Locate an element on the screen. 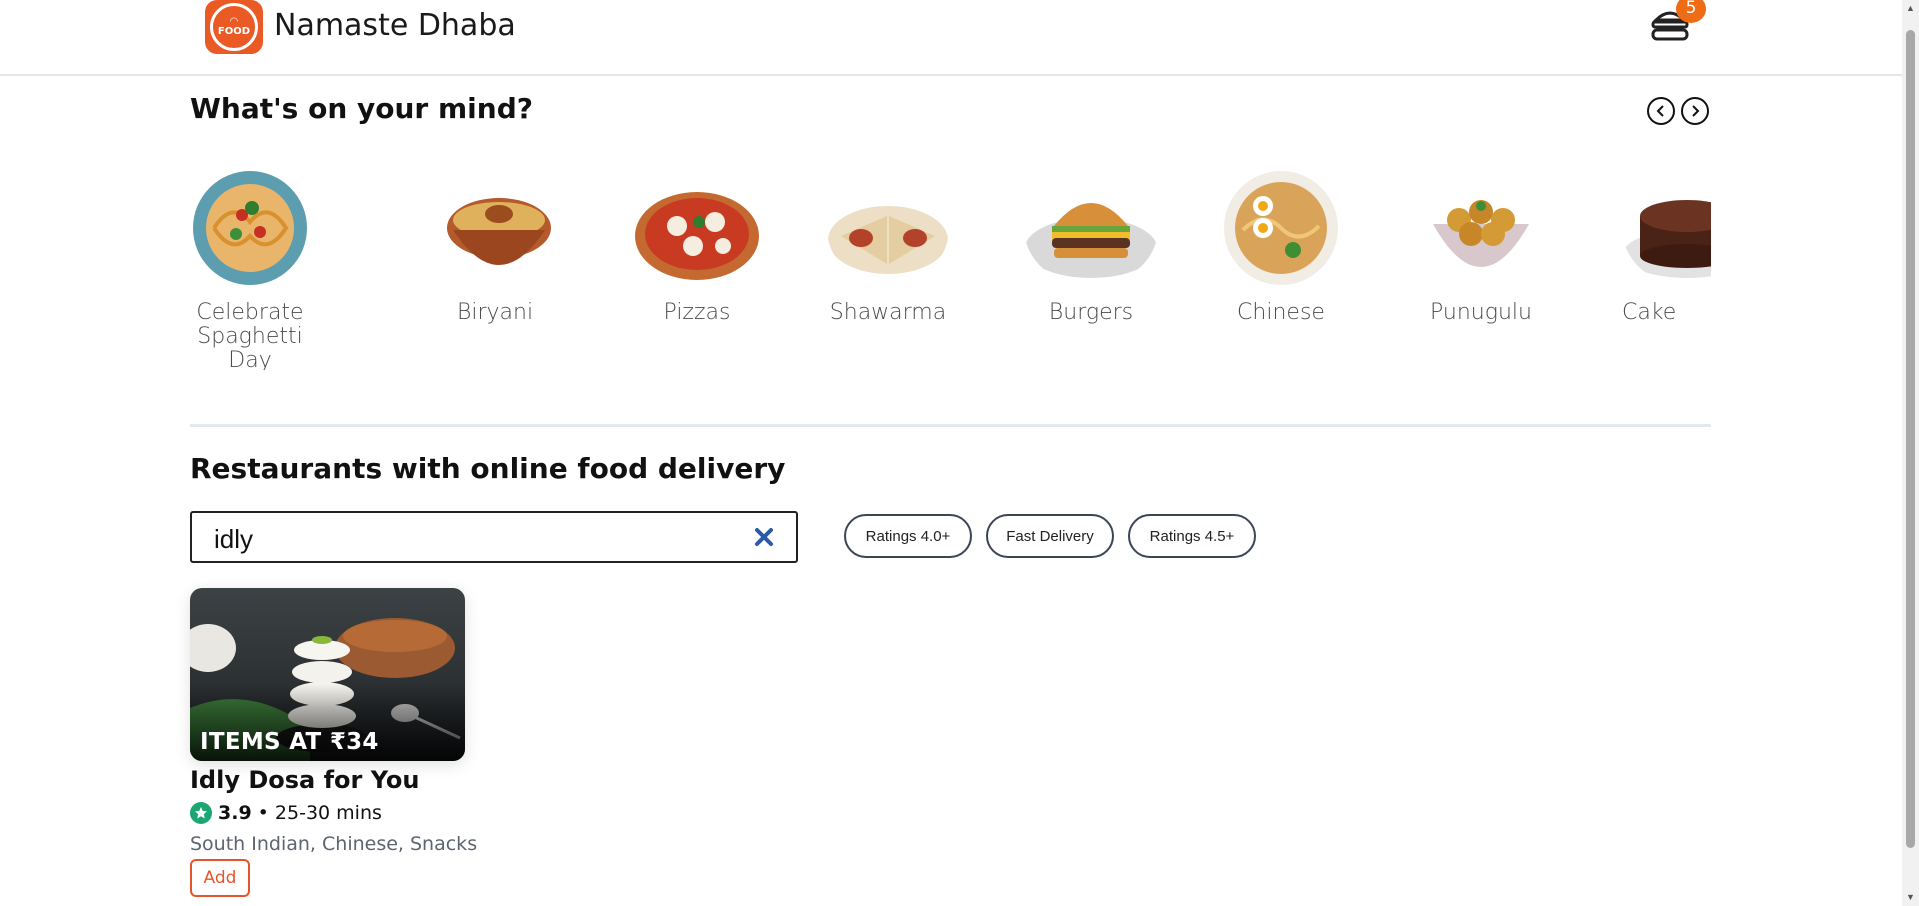 The image size is (1919, 906). carousel-next-button is located at coordinates (1695, 111).